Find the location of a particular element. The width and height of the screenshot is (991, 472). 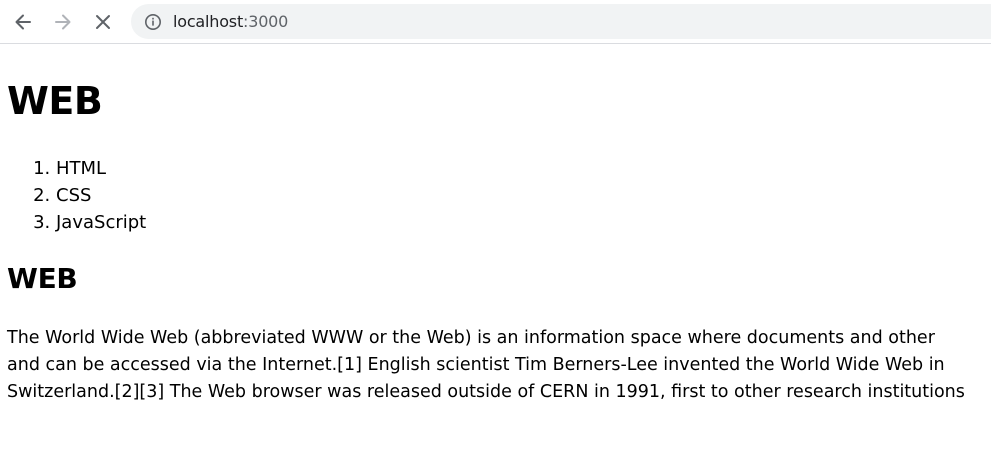

forward-button is located at coordinates (63, 22).